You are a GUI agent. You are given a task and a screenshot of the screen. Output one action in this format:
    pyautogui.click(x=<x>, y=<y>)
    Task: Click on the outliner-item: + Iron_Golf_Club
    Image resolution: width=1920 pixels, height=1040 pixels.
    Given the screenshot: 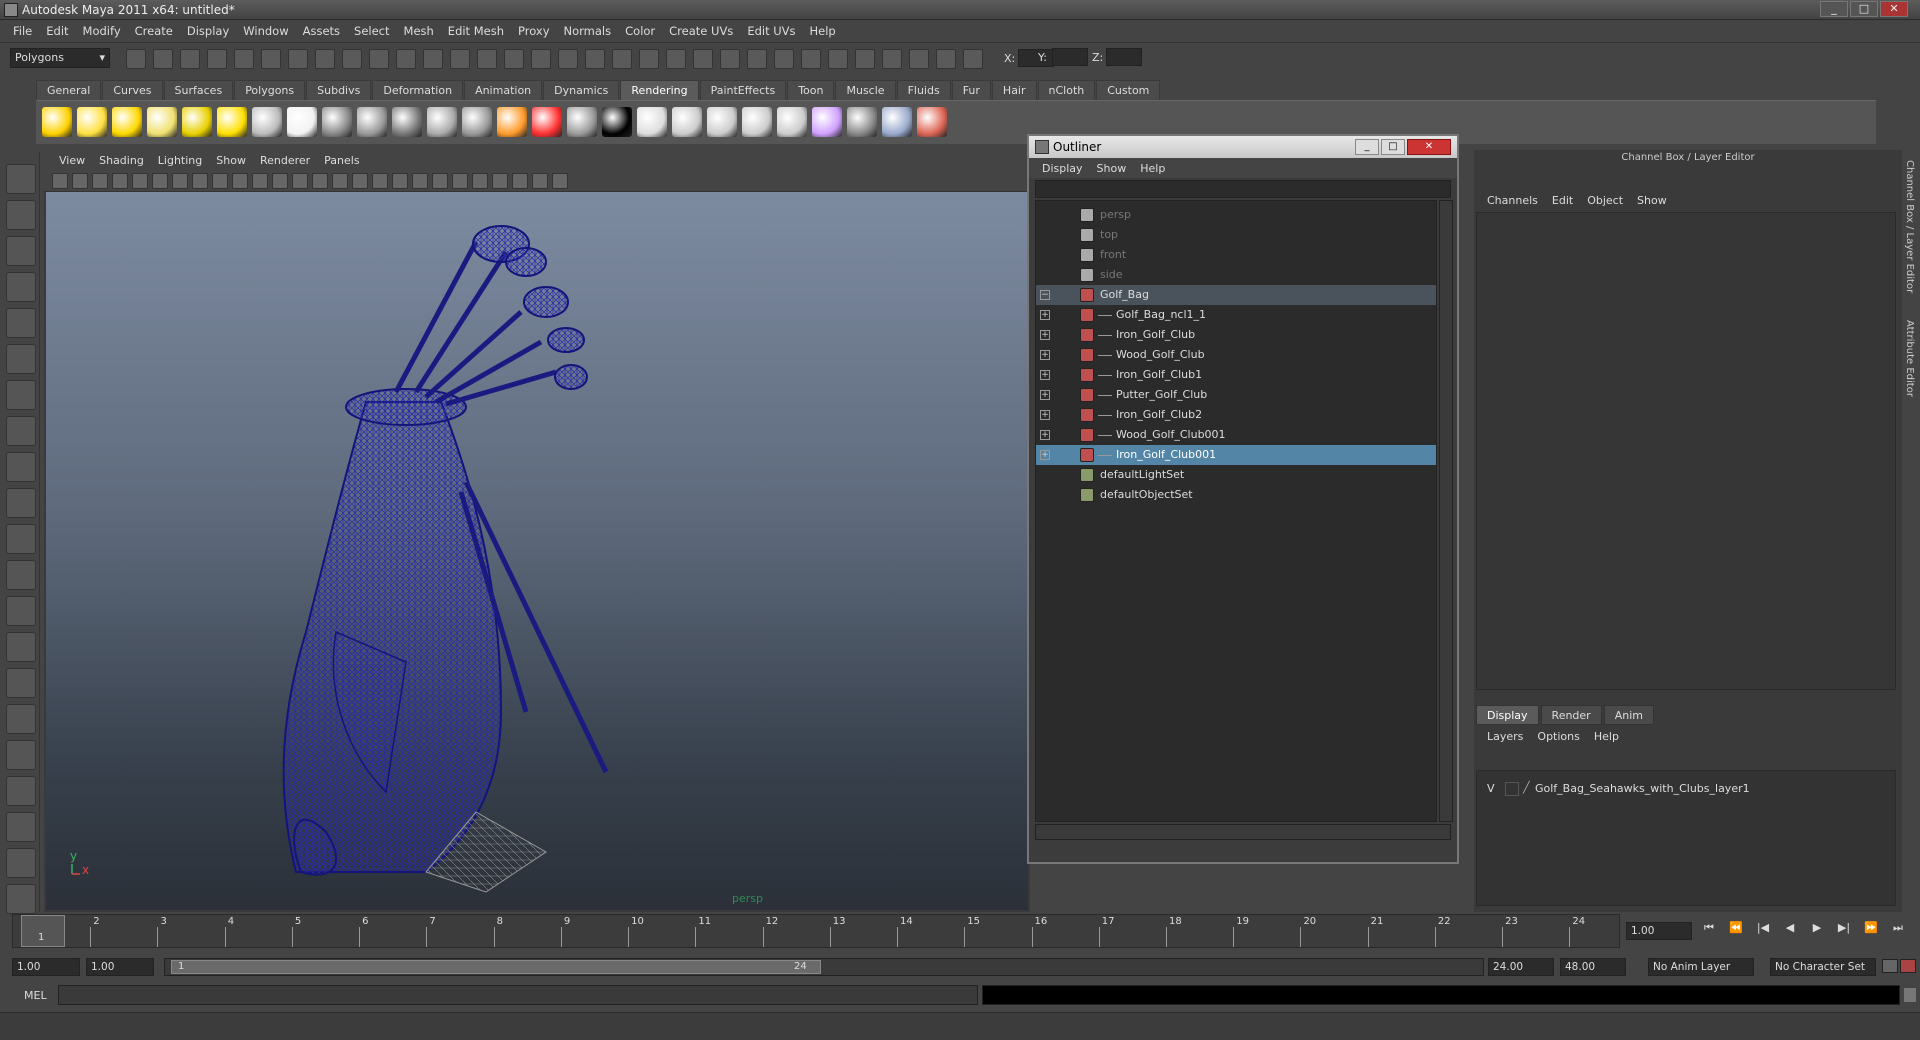 What is the action you would take?
    pyautogui.click(x=1236, y=335)
    